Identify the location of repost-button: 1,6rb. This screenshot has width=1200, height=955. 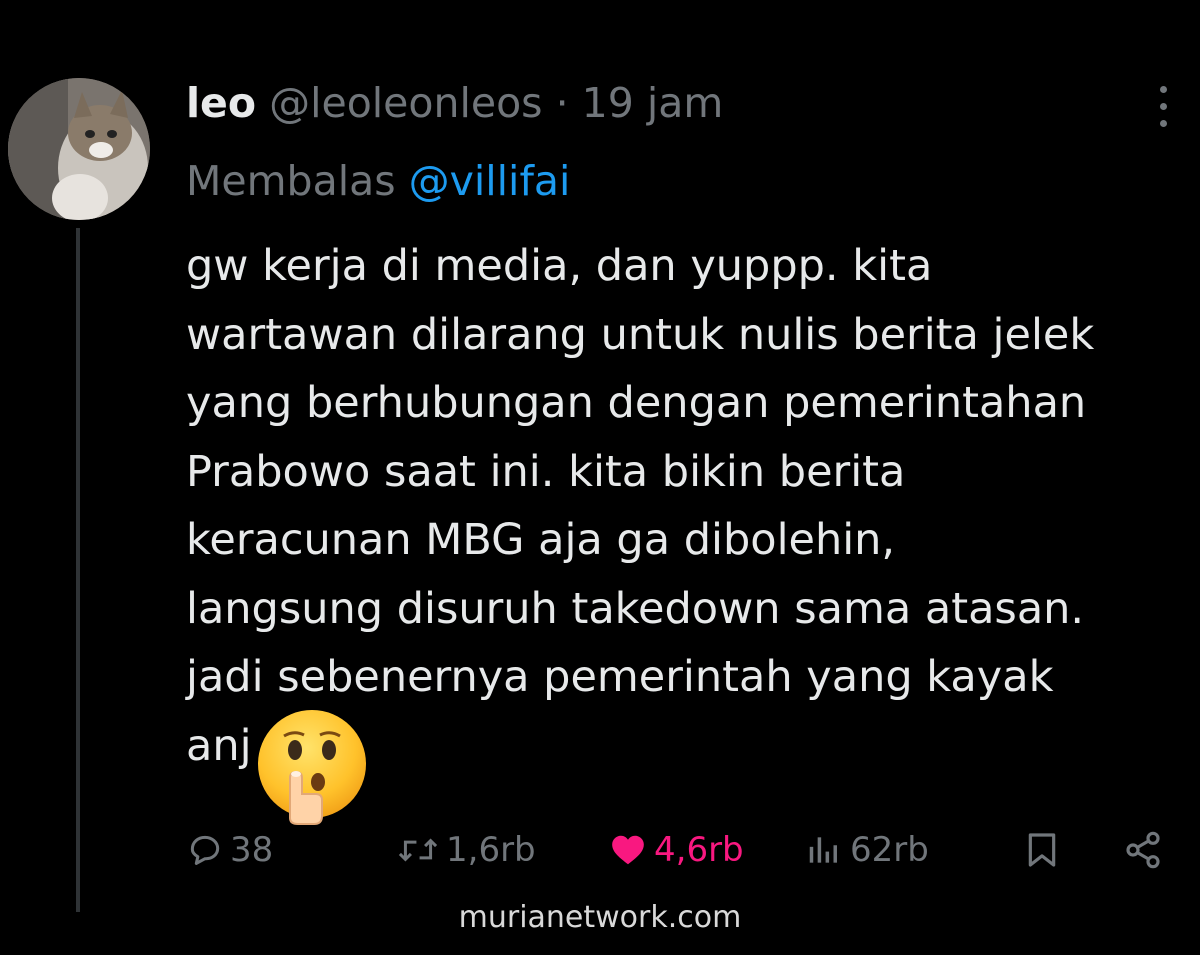
(466, 850).